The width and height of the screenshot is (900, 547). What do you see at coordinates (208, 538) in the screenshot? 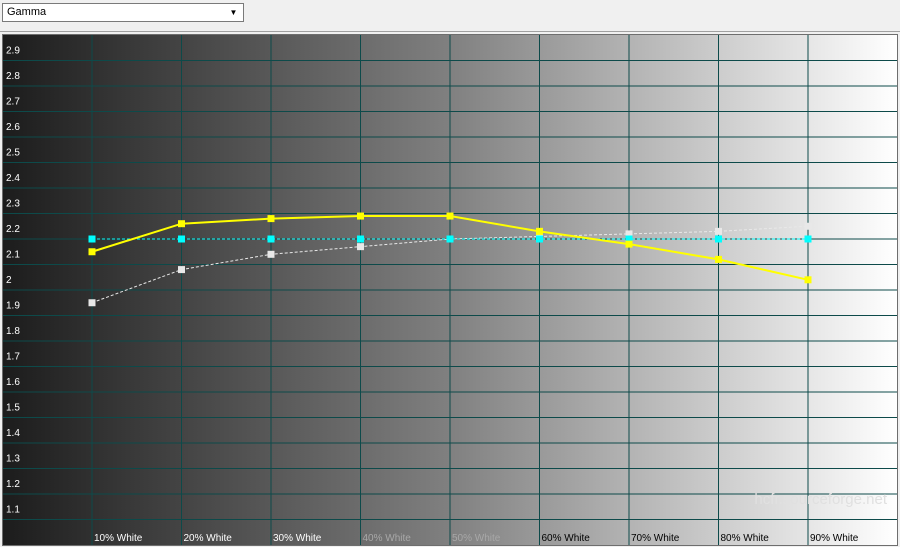
I see `x-tick-label: 20% White` at bounding box center [208, 538].